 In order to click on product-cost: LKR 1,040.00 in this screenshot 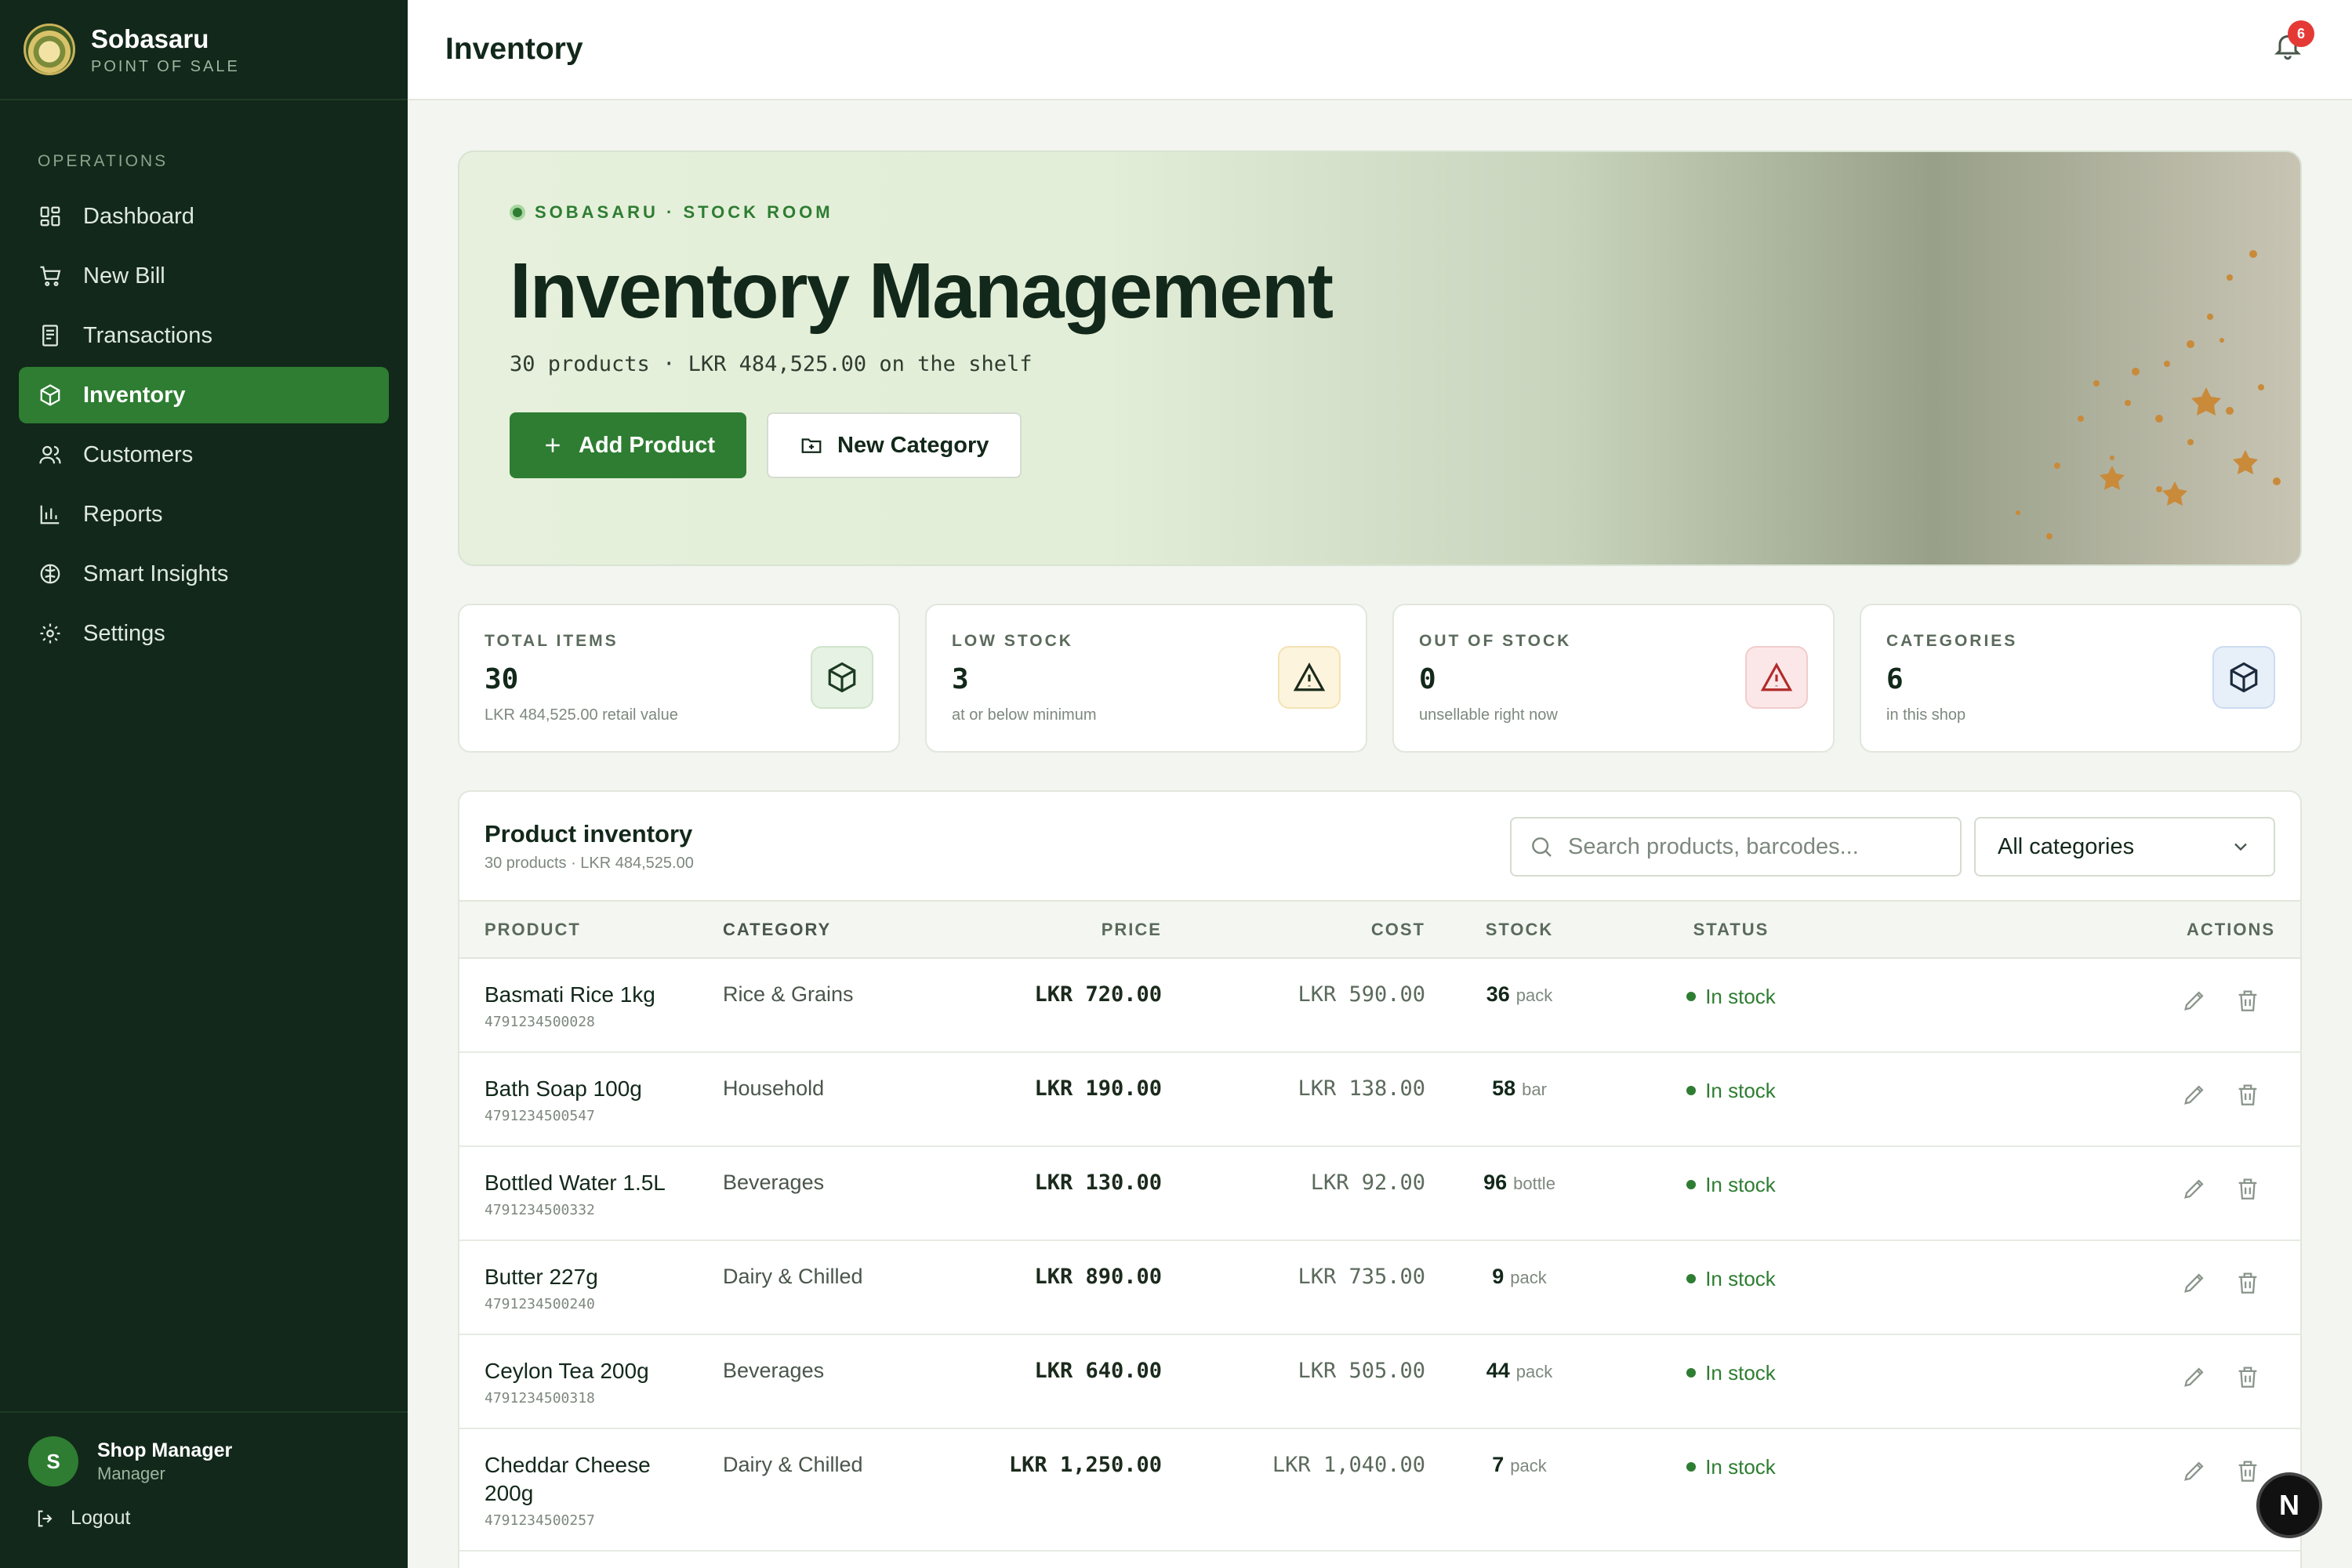, I will do `click(1293, 1490)`.